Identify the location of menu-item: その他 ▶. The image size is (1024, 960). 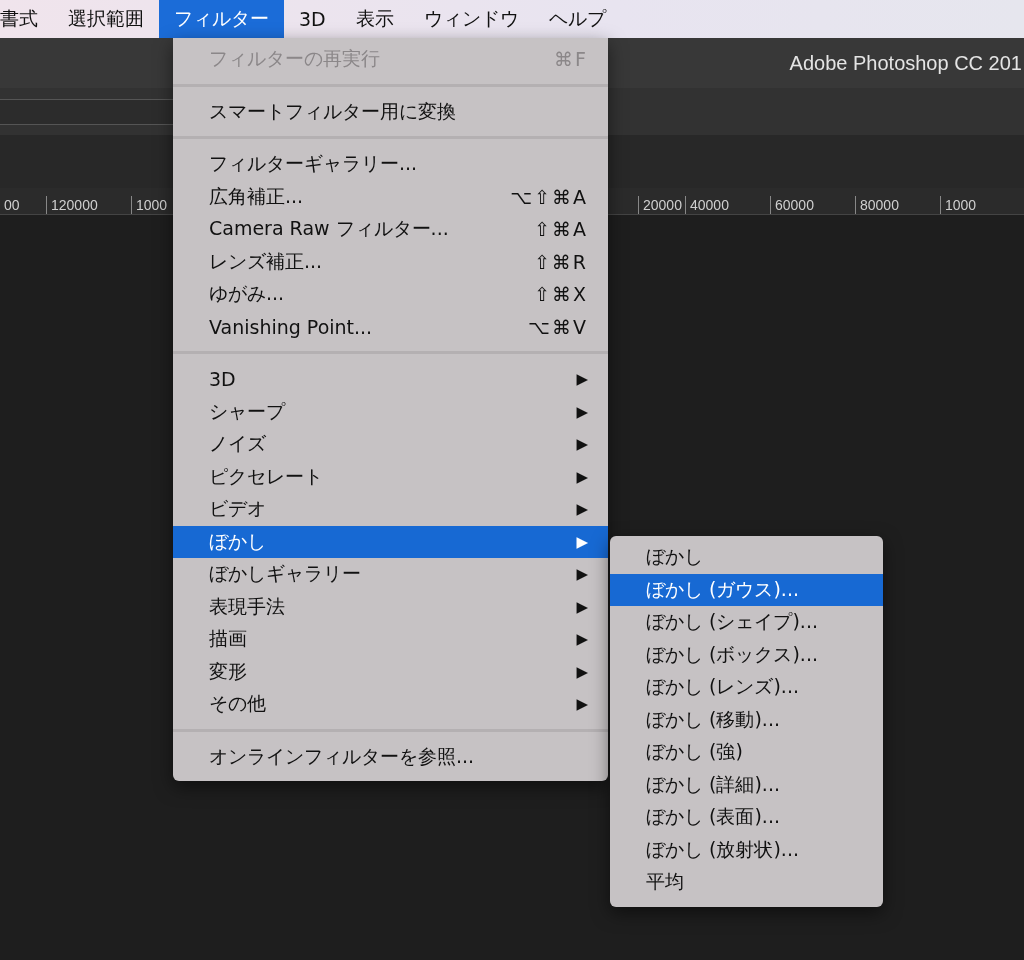
(390, 704).